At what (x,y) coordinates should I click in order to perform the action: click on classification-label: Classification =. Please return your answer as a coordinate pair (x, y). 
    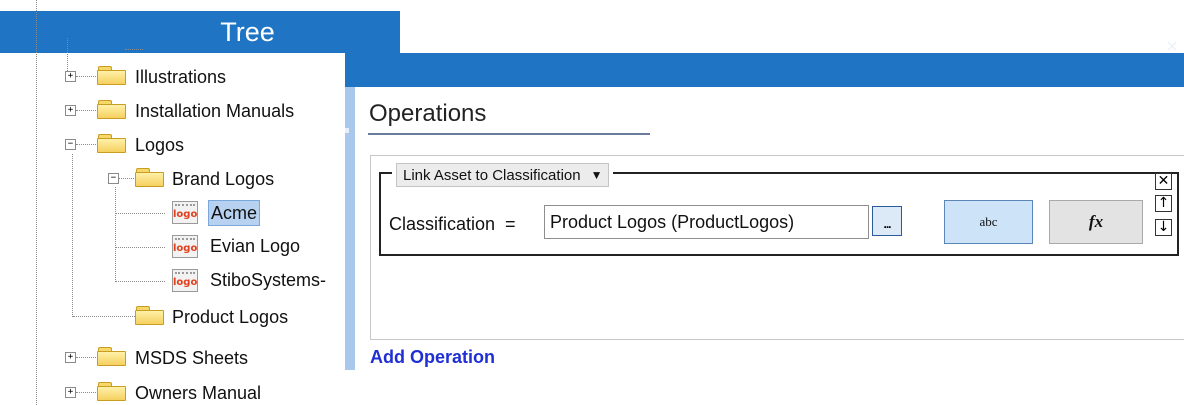
    Looking at the image, I should click on (452, 224).